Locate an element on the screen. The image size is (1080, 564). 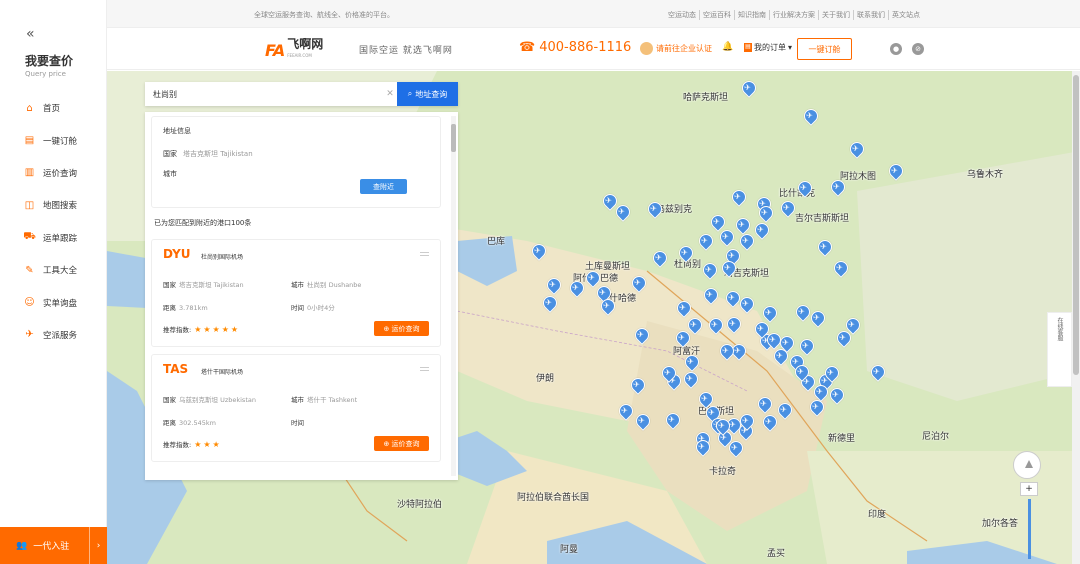
sidebar-item-map: ◫ 地图搜索 is located at coordinates (53, 205).